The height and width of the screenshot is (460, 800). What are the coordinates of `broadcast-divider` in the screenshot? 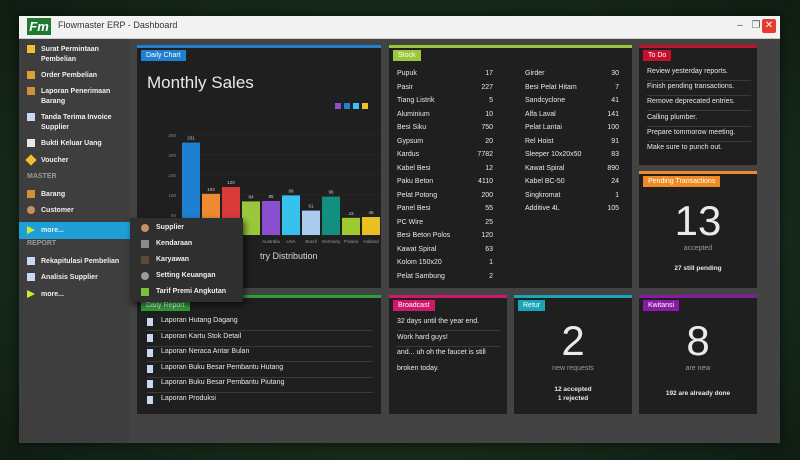 It's located at (449, 330).